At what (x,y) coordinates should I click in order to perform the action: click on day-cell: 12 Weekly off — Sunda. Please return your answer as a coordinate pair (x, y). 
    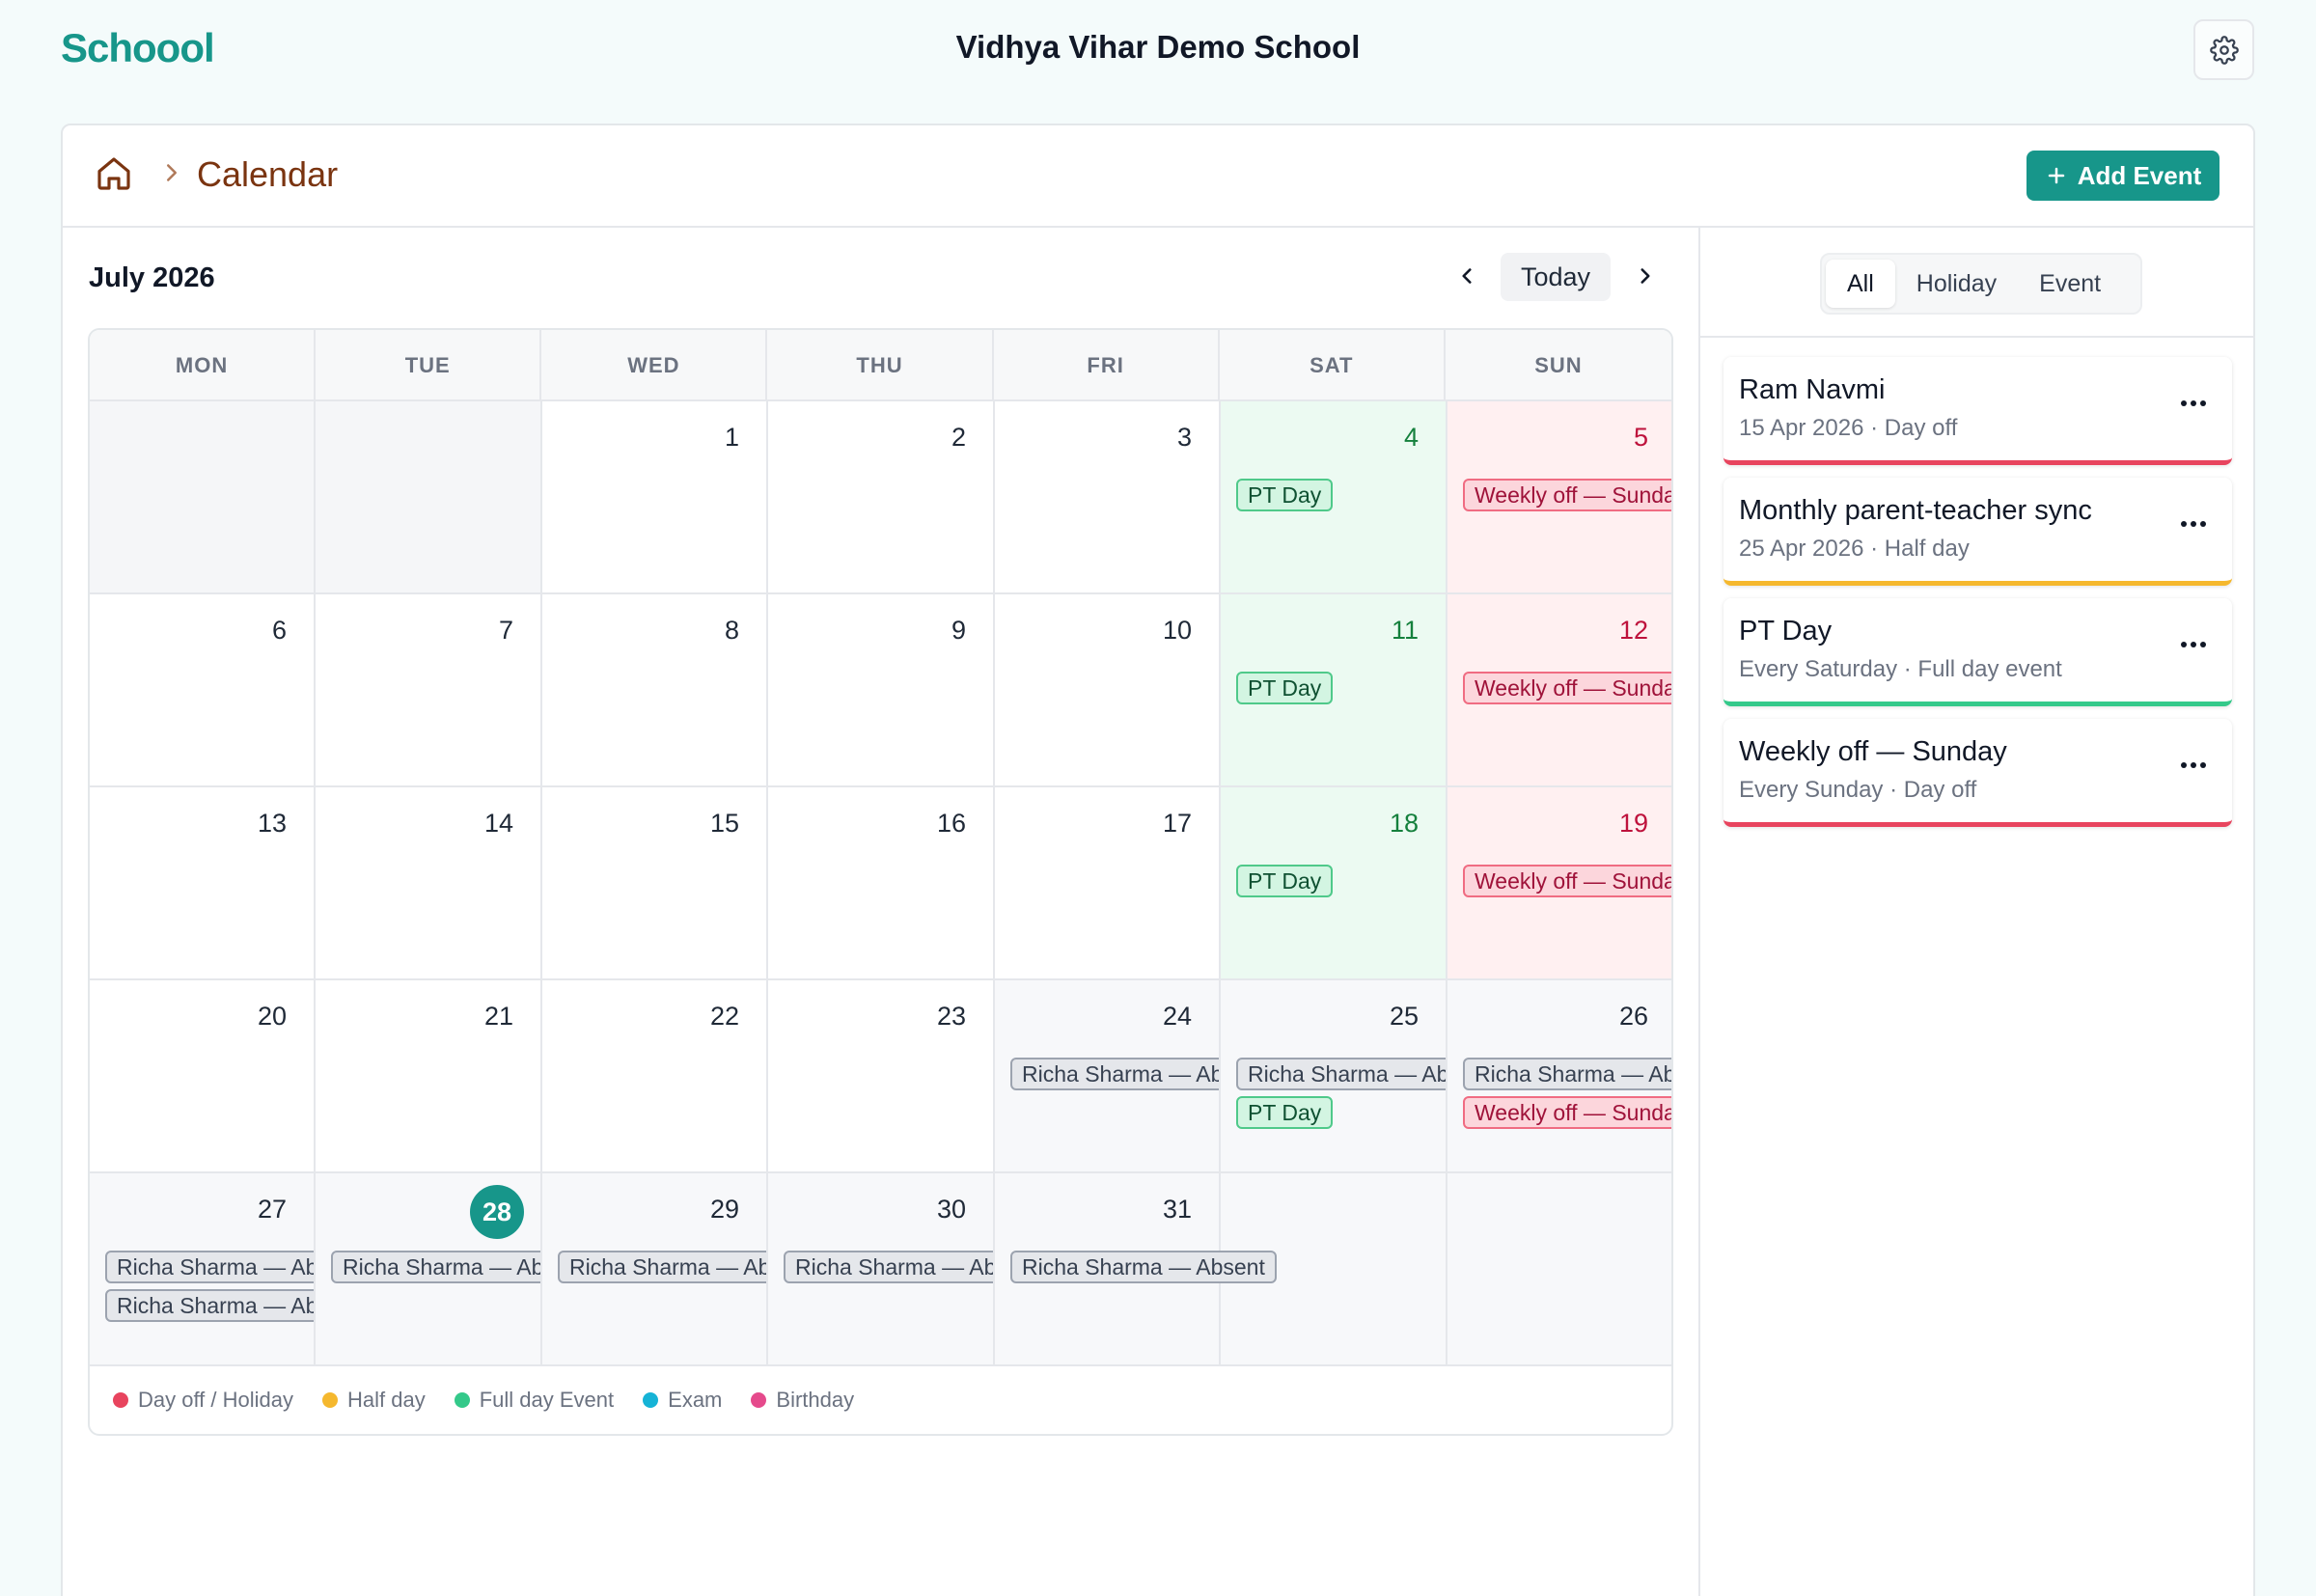
    Looking at the image, I should click on (1559, 690).